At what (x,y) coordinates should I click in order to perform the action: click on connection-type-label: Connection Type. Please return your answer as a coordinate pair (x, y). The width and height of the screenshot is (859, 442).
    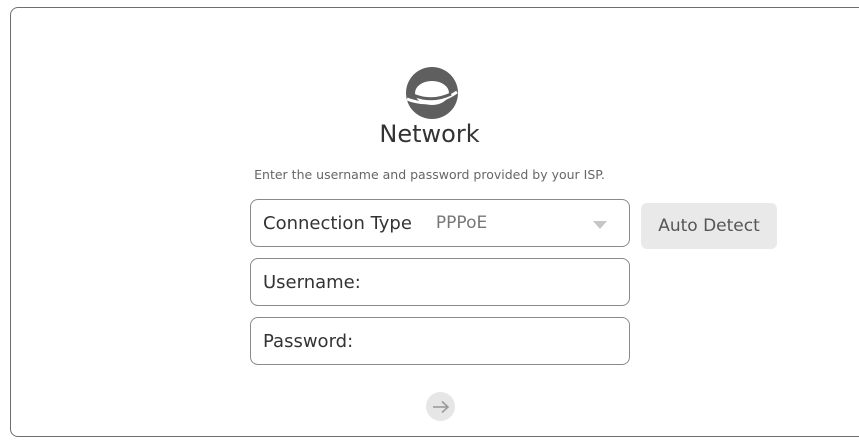
    Looking at the image, I should click on (337, 223).